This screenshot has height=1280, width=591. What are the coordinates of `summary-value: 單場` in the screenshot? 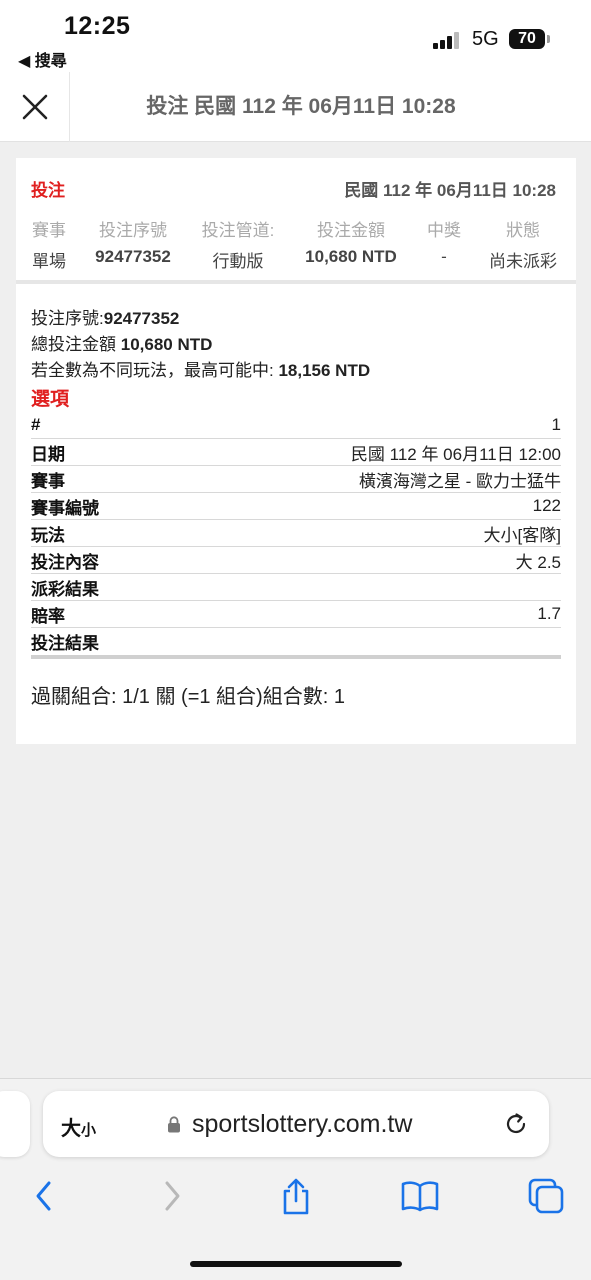 It's located at (49, 261).